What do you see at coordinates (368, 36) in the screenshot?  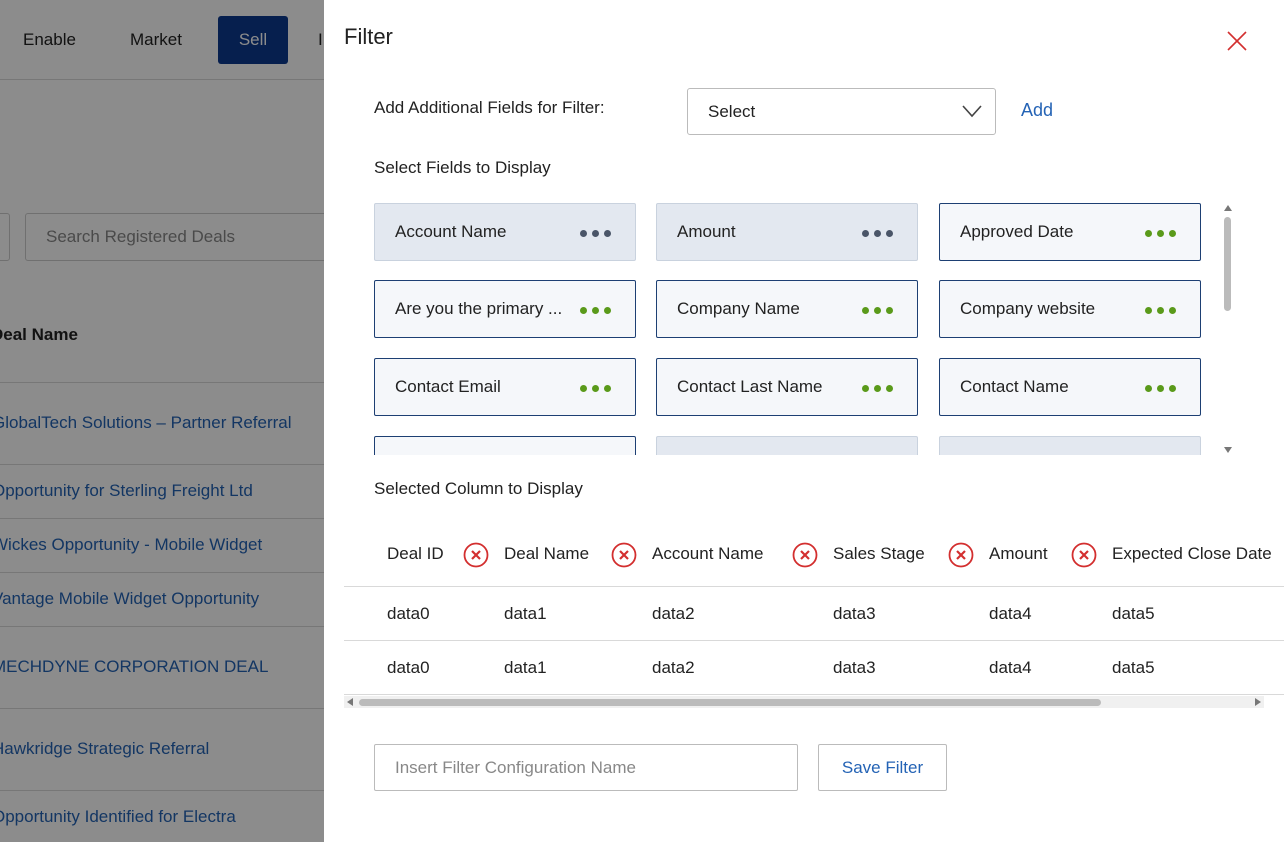 I see `panel-title: Filter` at bounding box center [368, 36].